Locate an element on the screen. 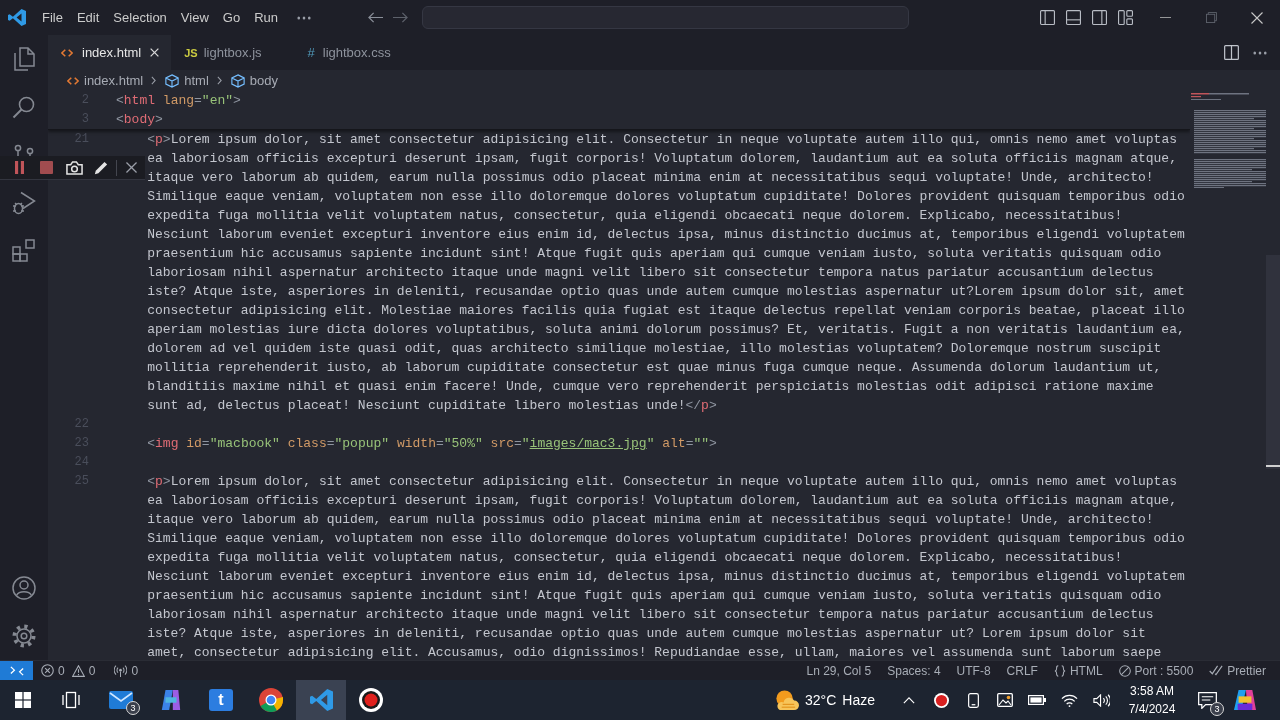 This screenshot has height=720, width=1280. settings-icon is located at coordinates (24, 636).